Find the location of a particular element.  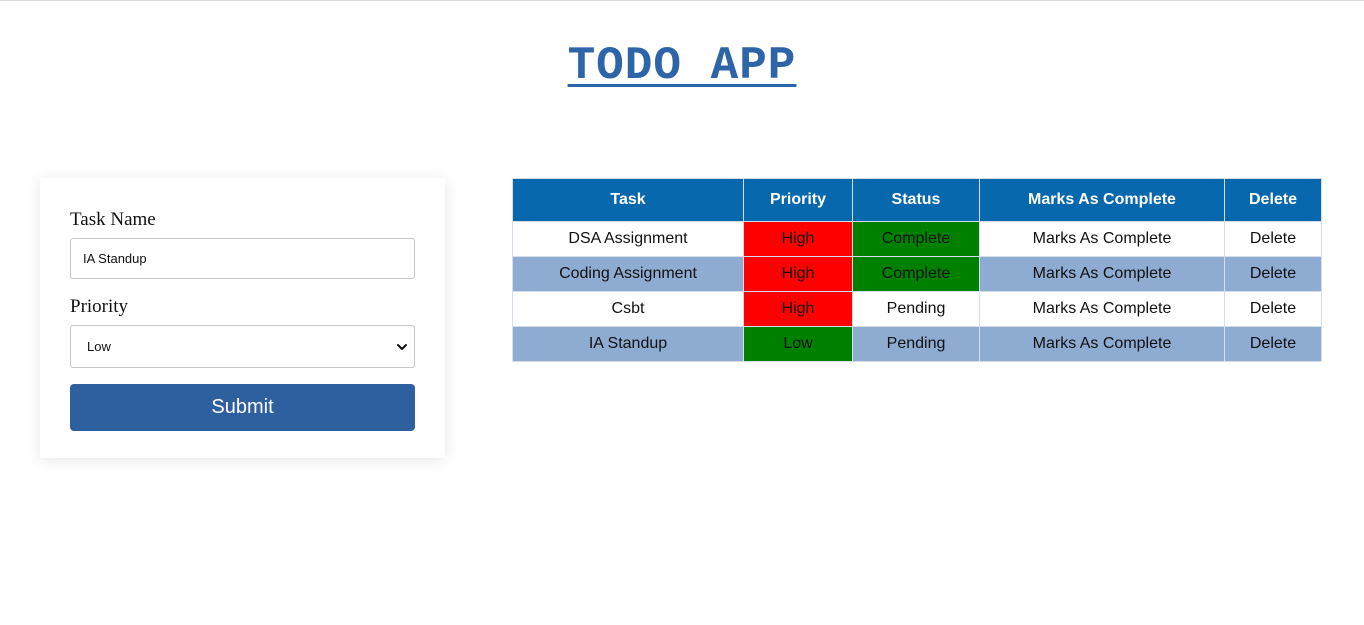

priority-label: Priority is located at coordinates (99, 306).